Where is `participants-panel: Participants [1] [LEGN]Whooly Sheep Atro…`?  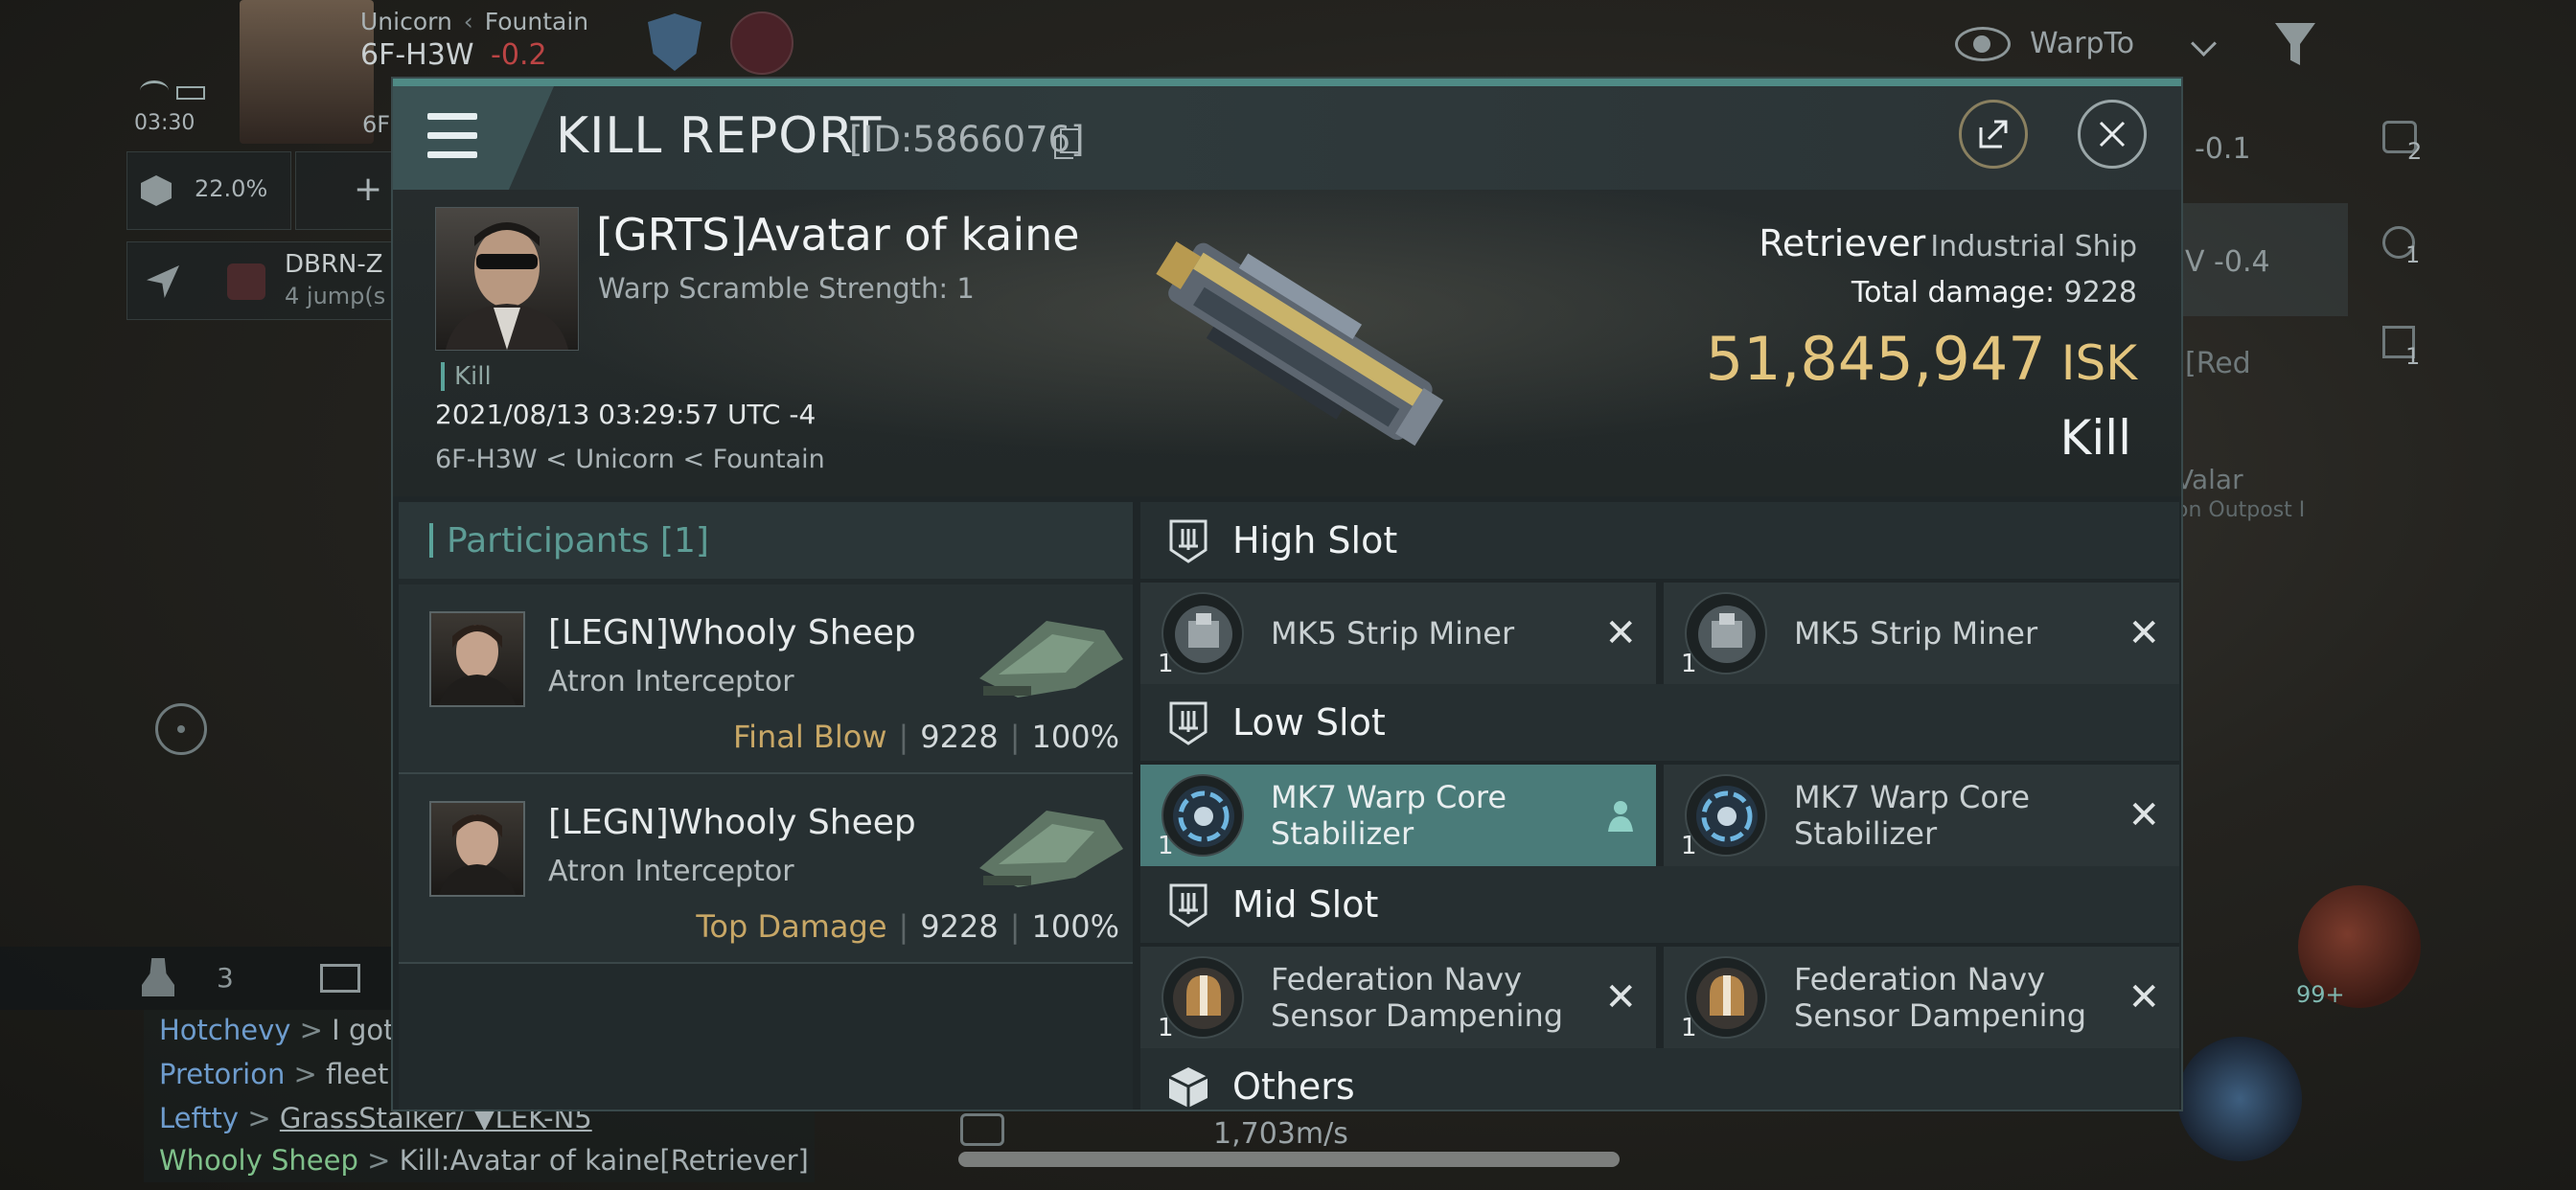 participants-panel: Participants [1] [LEGN]Whooly Sheep Atro… is located at coordinates (766, 806).